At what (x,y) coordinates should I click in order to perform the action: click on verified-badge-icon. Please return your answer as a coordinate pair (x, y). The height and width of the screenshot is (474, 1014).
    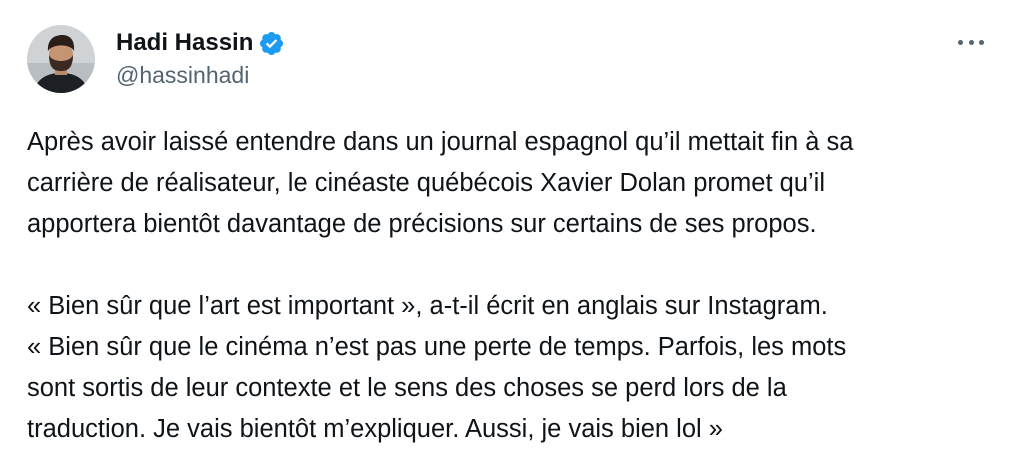
    Looking at the image, I should click on (271, 43).